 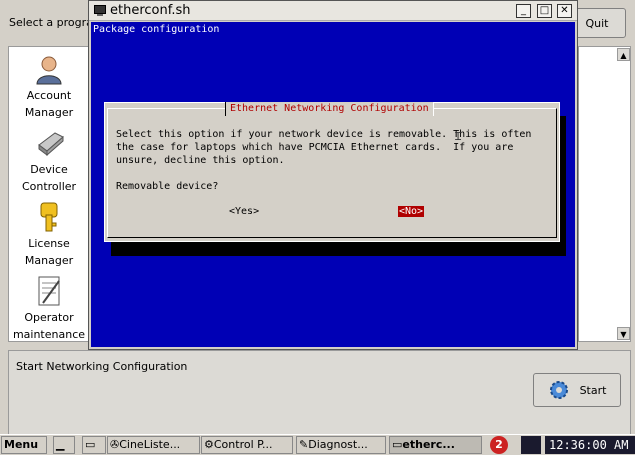 I want to click on maximize-icon: □, so click(x=544, y=11).